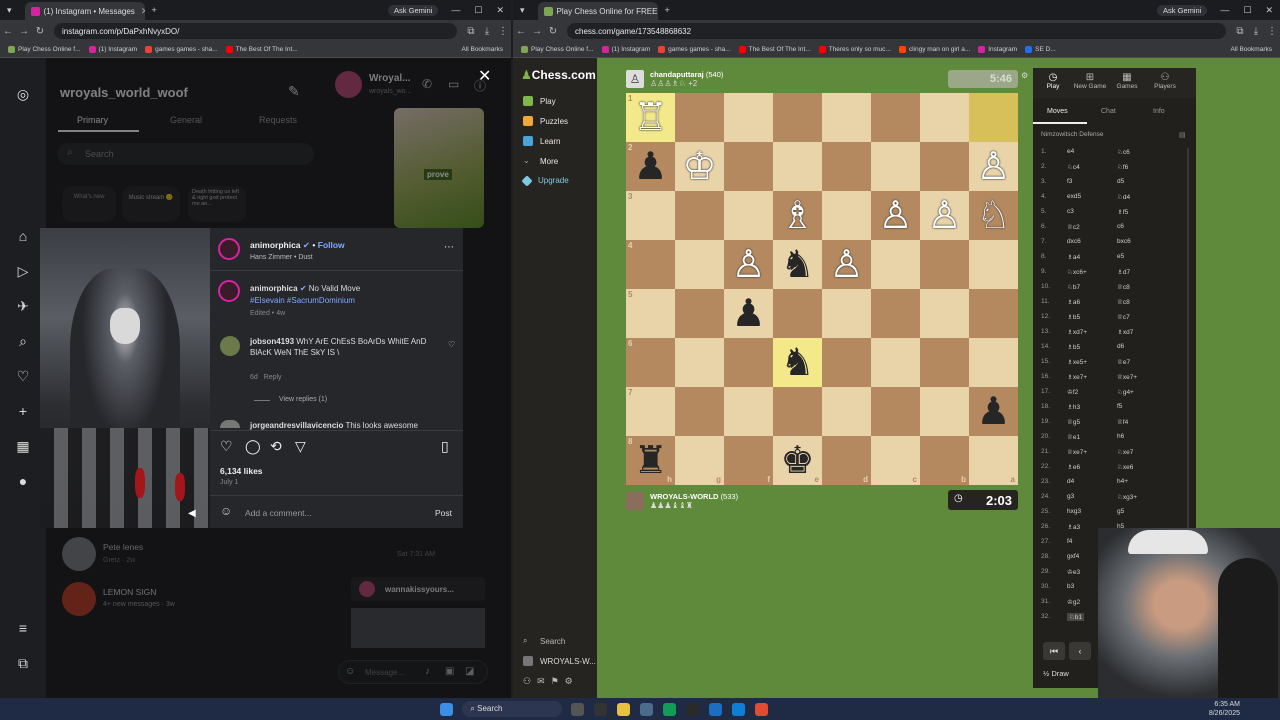 The image size is (1280, 720). Describe the element at coordinates (1070, 496) in the screenshot. I see `white-move: g3` at that location.